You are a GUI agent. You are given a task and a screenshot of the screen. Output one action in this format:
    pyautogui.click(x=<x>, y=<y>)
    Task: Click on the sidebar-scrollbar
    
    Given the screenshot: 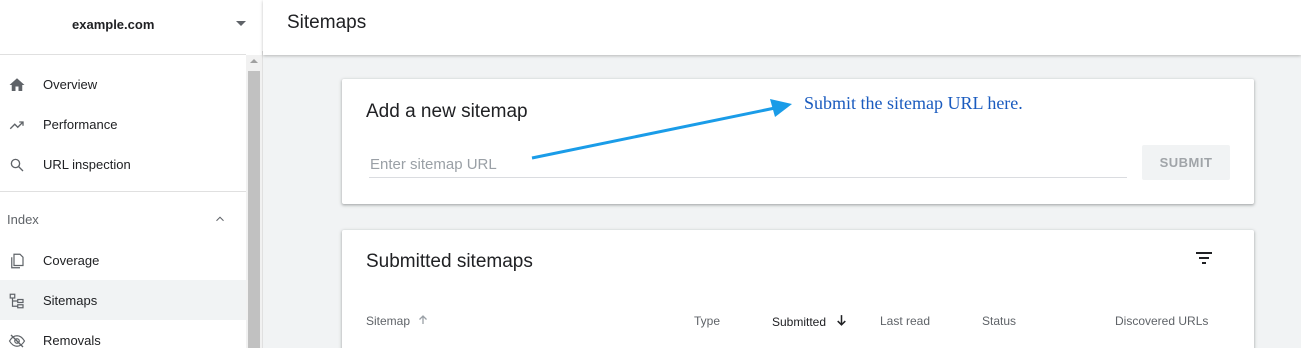 What is the action you would take?
    pyautogui.click(x=254, y=201)
    